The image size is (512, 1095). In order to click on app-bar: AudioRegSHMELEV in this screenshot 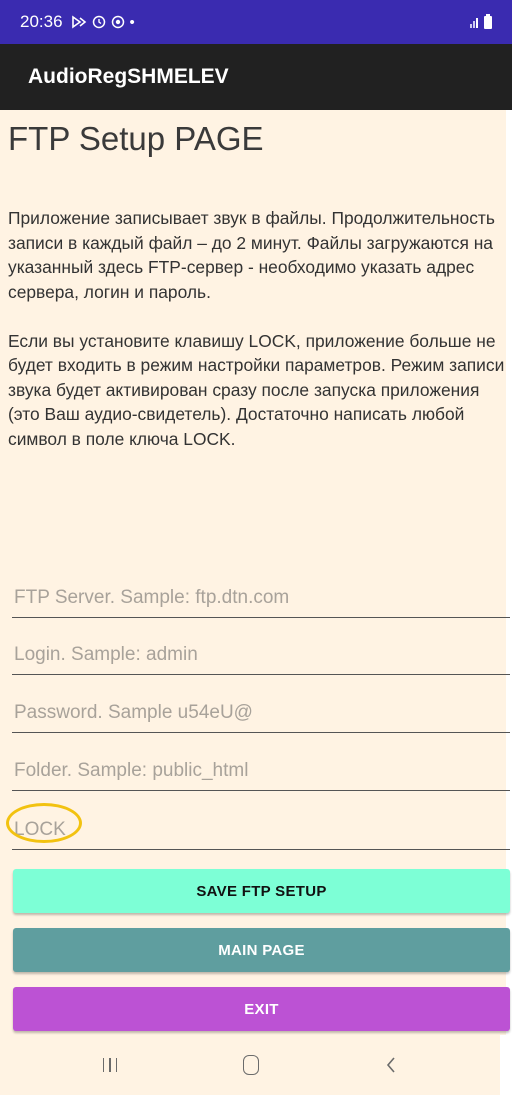, I will do `click(256, 77)`.